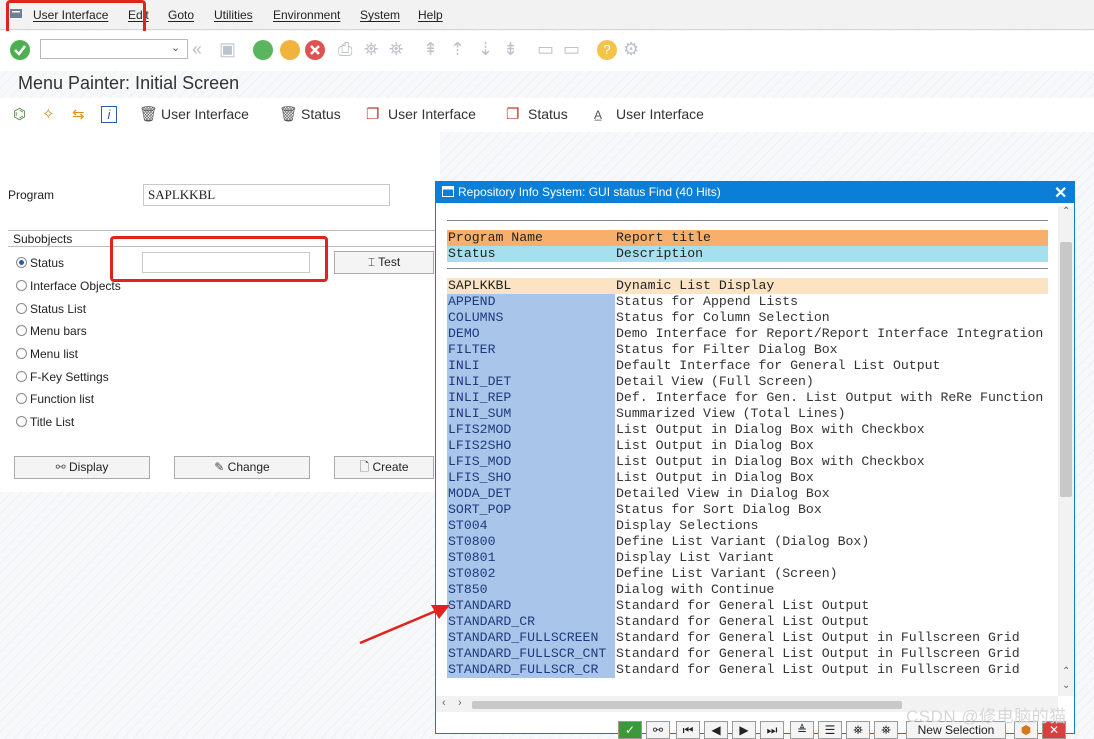 The width and height of the screenshot is (1094, 739). What do you see at coordinates (48, 115) in the screenshot?
I see `magic-wand-icon: ✧` at bounding box center [48, 115].